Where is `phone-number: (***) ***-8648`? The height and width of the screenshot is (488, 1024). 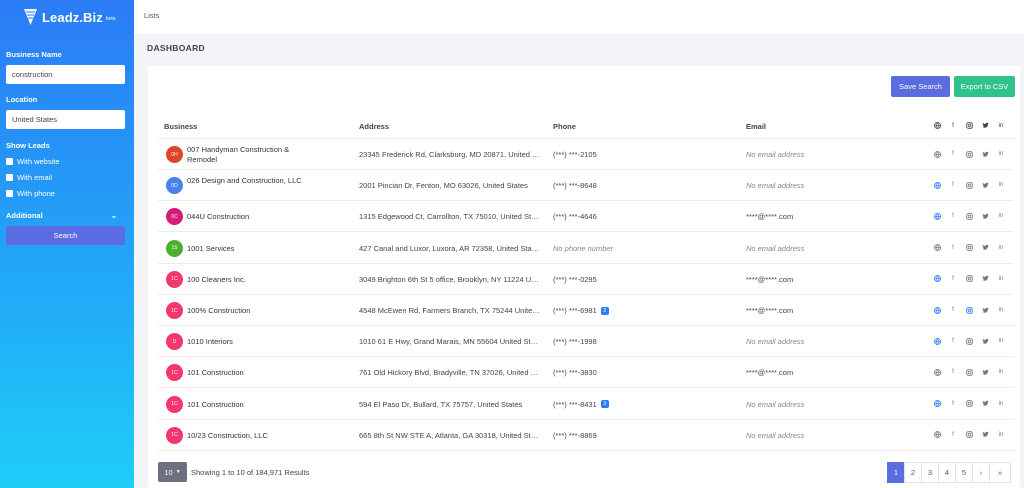 phone-number: (***) ***-8648 is located at coordinates (575, 186).